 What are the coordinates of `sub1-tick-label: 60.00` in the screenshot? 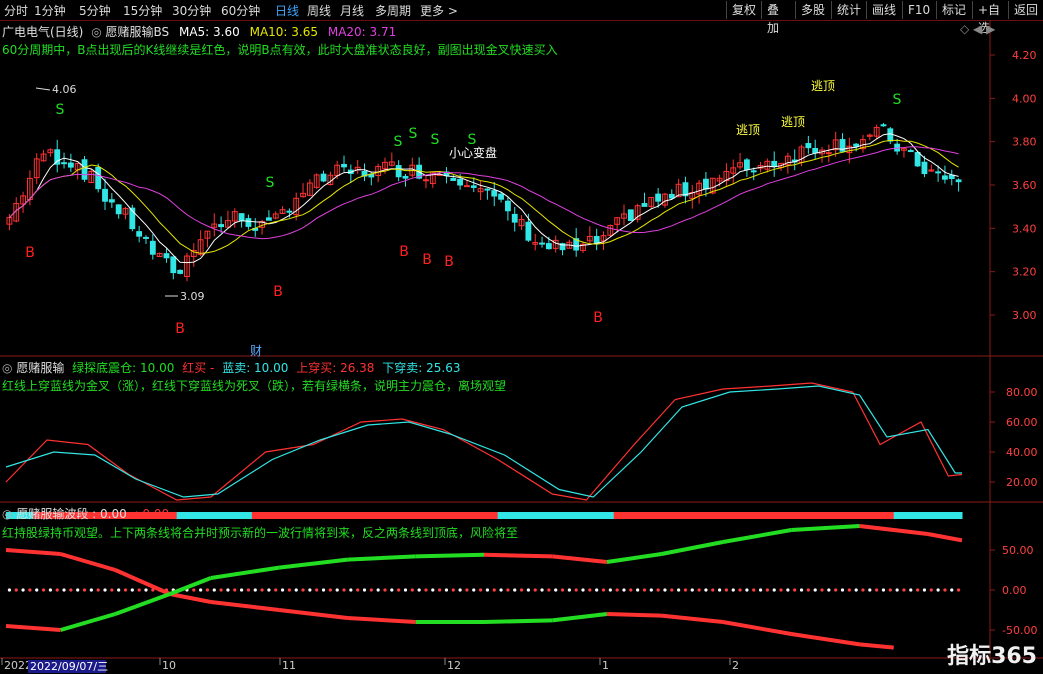 It's located at (1022, 422).